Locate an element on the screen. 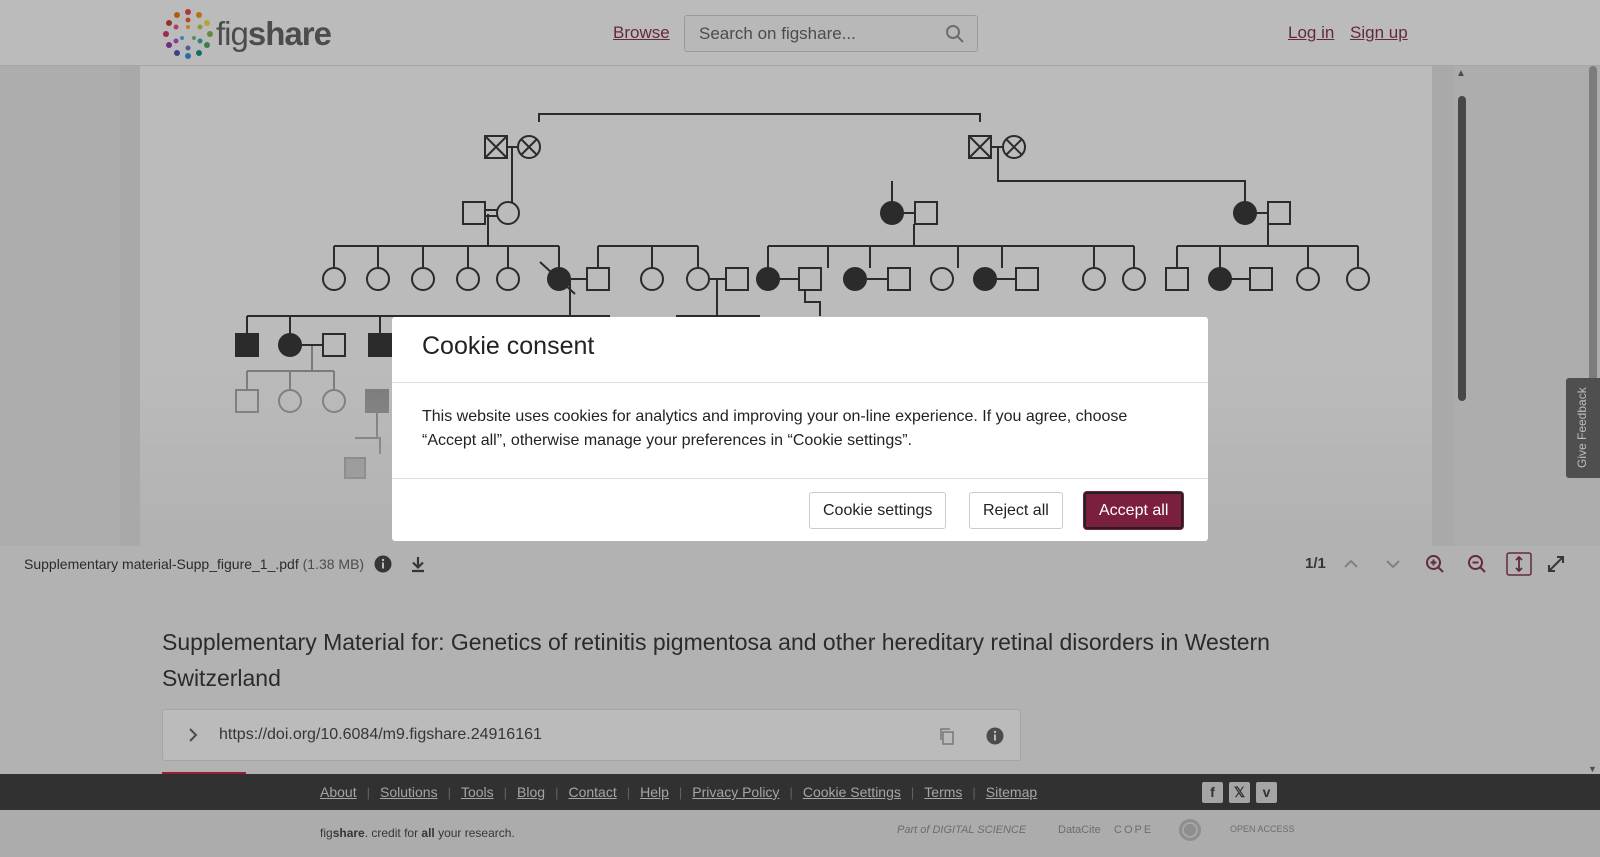  cookie-dialog-footer: Cookie settings Reject all Accept all is located at coordinates (800, 510).